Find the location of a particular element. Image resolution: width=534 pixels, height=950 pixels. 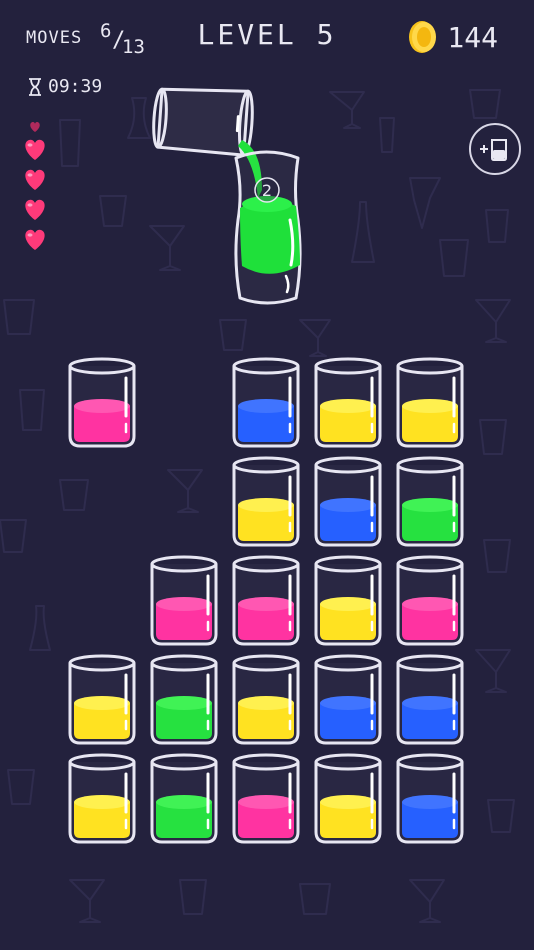

add-tube-button is located at coordinates (495, 149).